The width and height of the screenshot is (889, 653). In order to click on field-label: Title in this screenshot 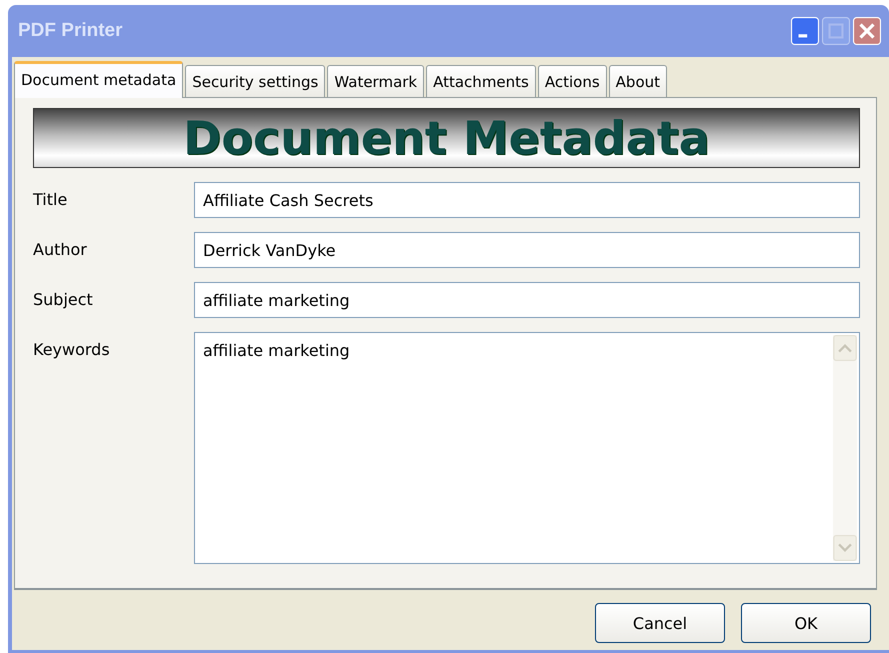, I will do `click(50, 200)`.